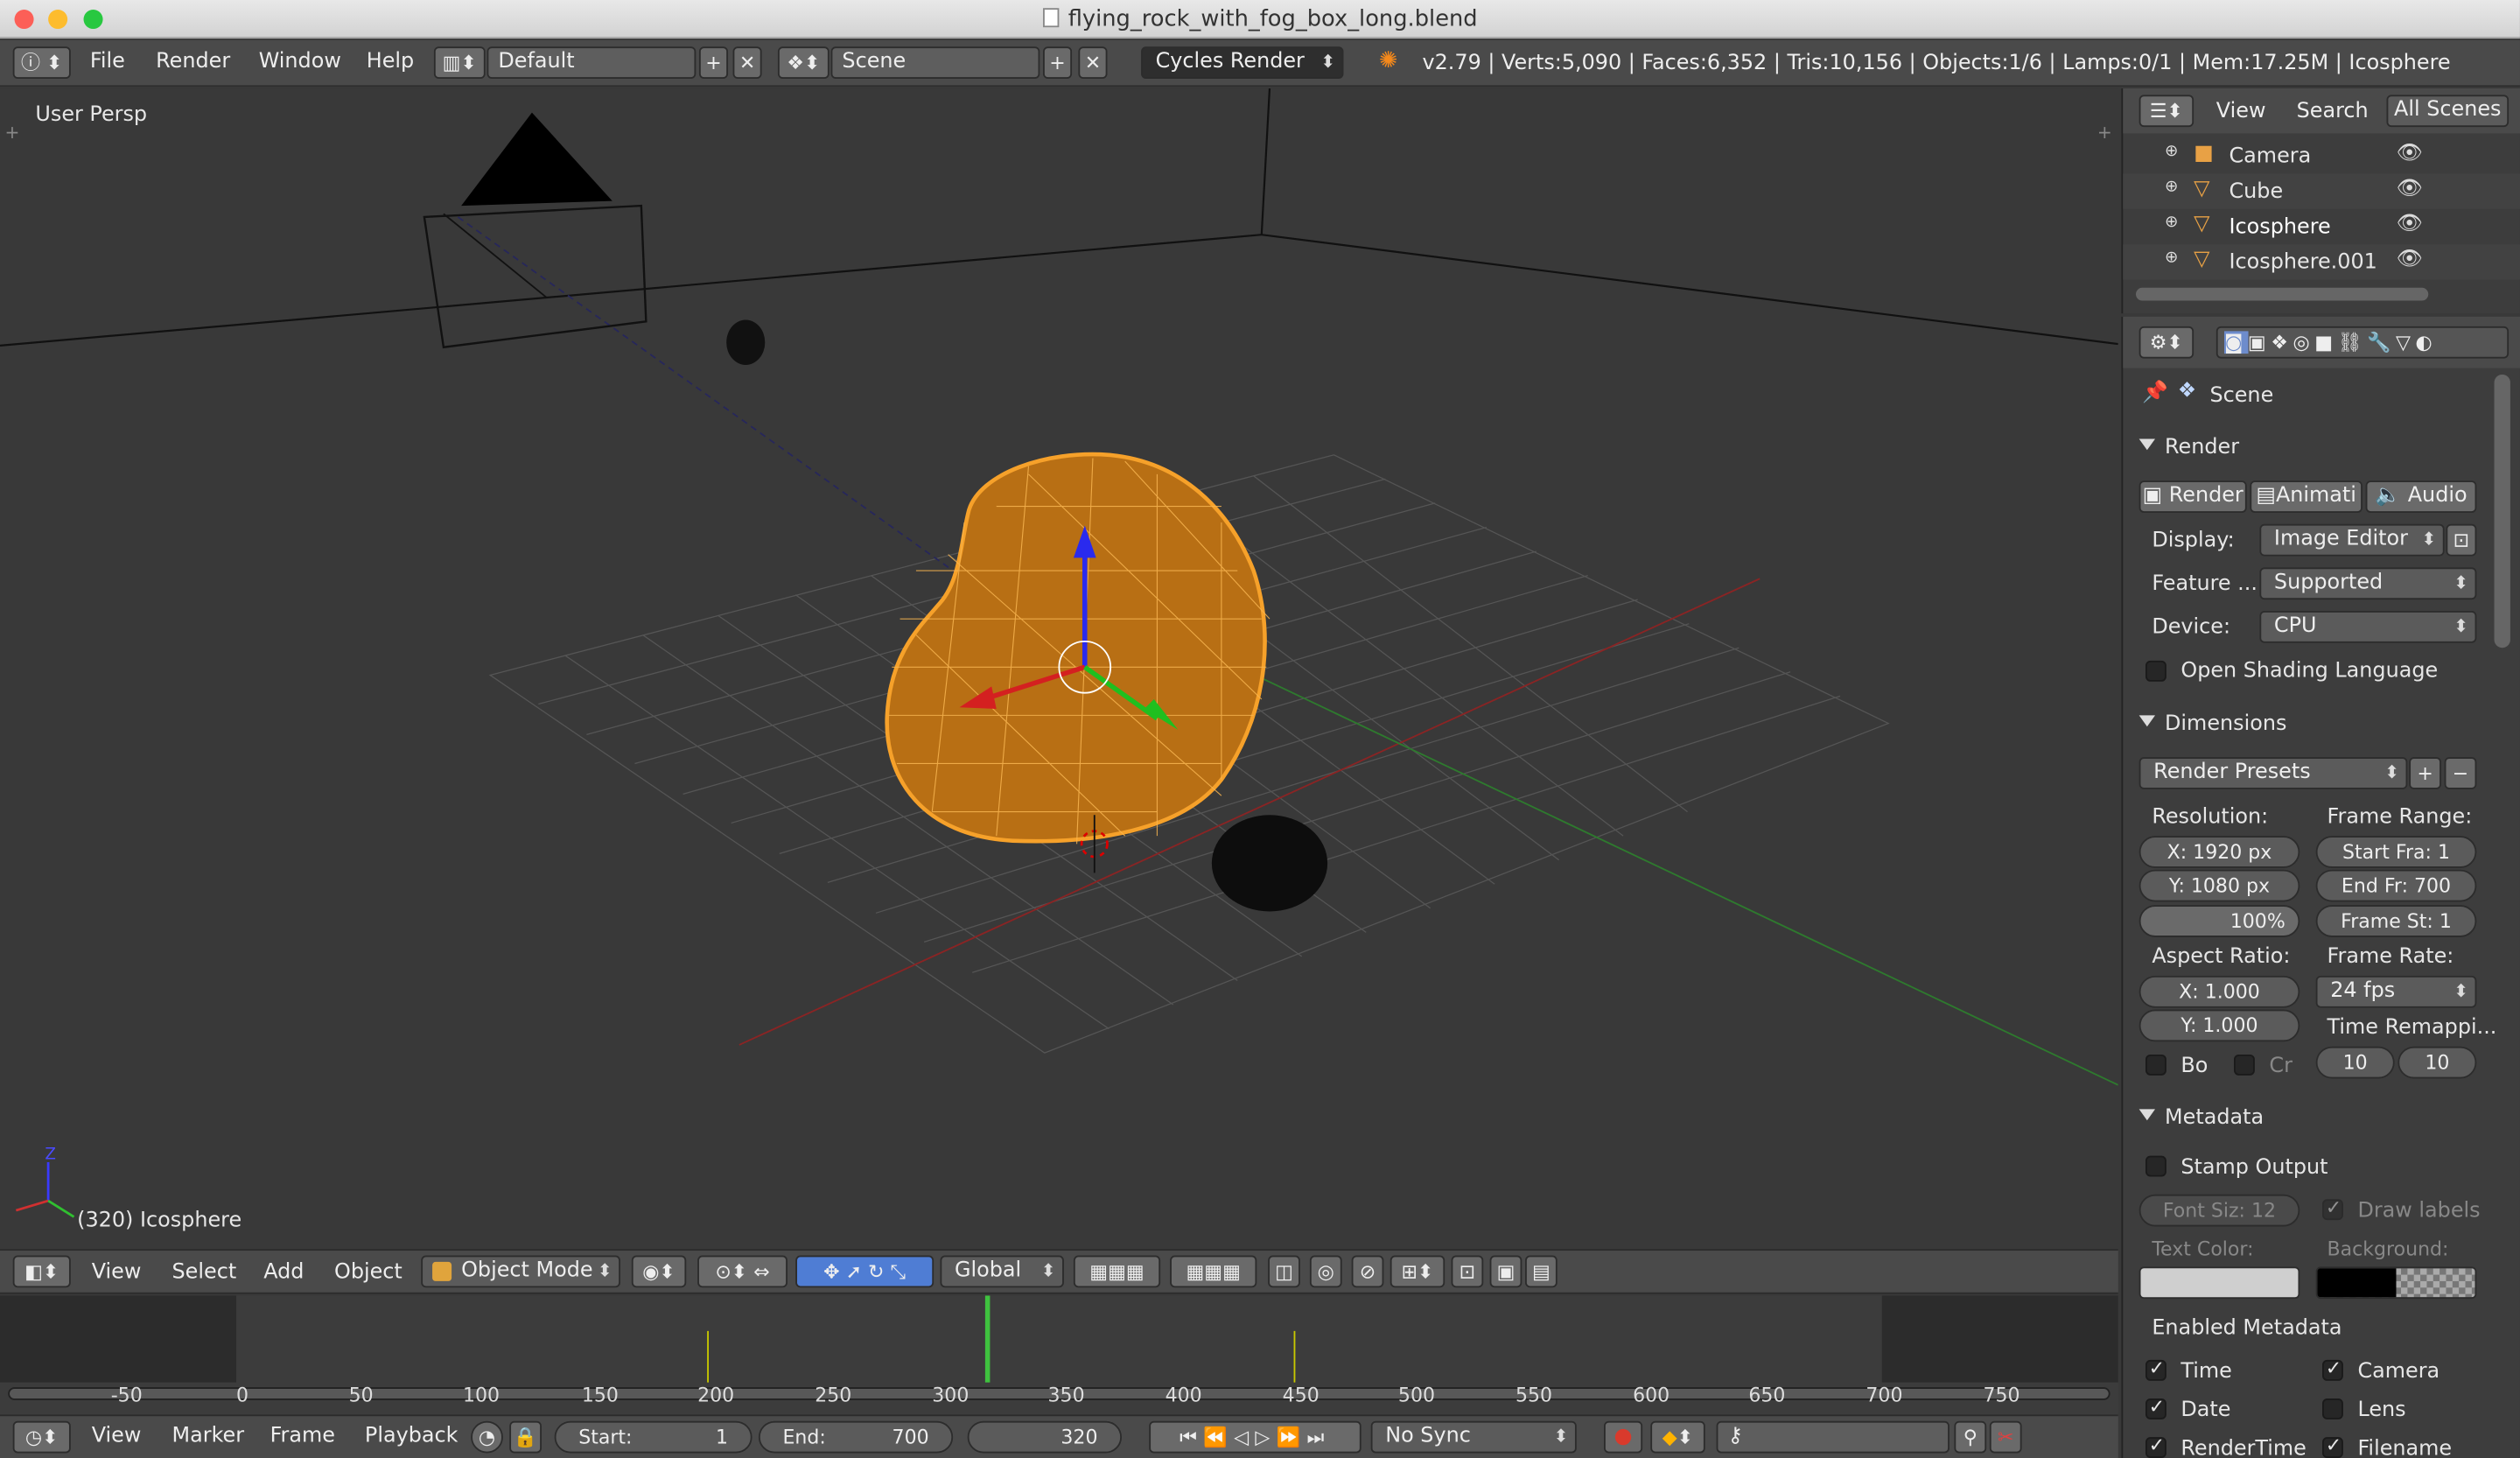 The height and width of the screenshot is (1458, 2520). What do you see at coordinates (93, 20) in the screenshot?
I see `zoom-window-button` at bounding box center [93, 20].